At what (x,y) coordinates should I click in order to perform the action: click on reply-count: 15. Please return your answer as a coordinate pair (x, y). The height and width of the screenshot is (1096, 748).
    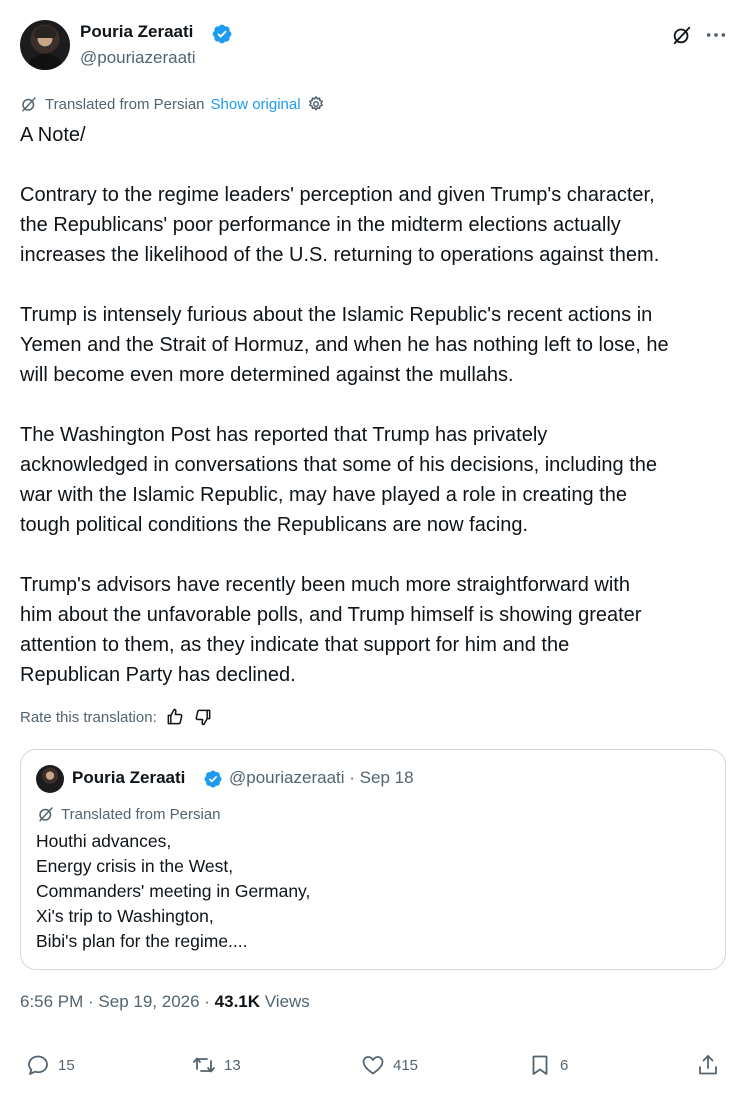
    Looking at the image, I should click on (66, 1065).